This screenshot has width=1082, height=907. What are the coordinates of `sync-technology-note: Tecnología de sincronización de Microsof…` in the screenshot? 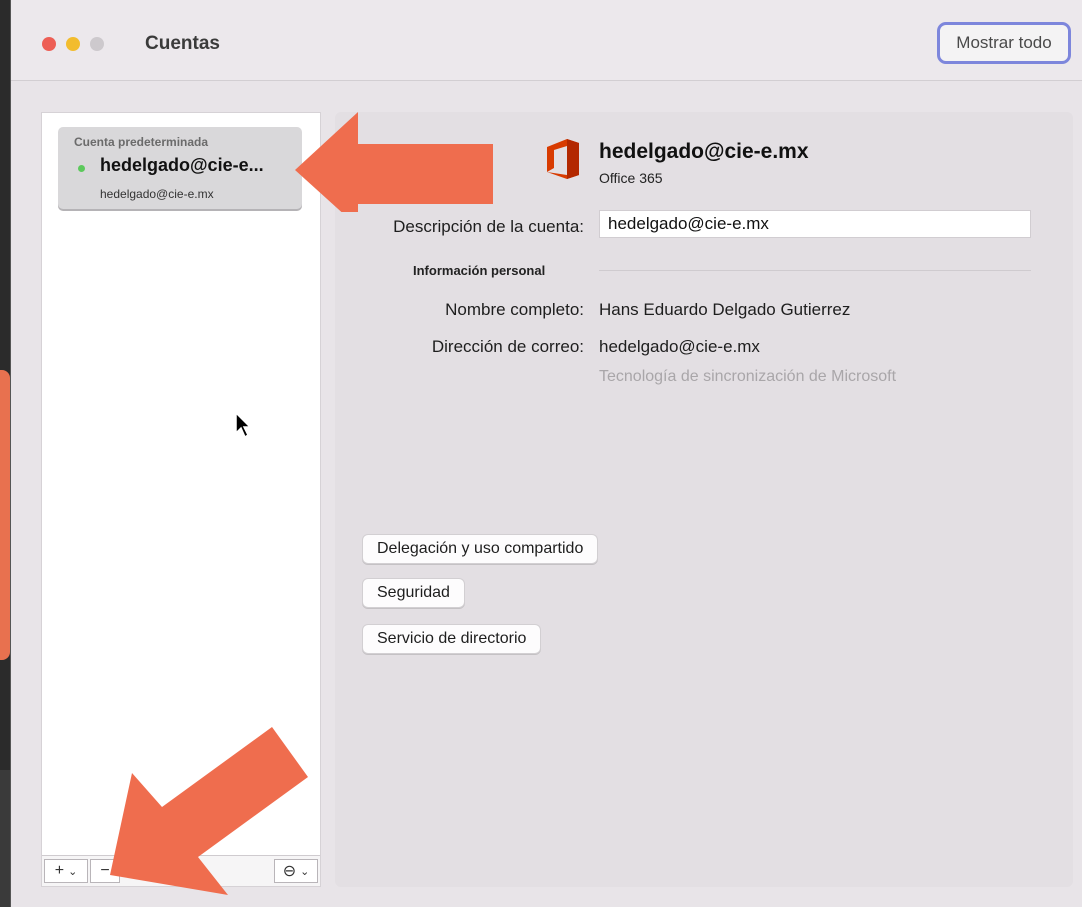 It's located at (748, 376).